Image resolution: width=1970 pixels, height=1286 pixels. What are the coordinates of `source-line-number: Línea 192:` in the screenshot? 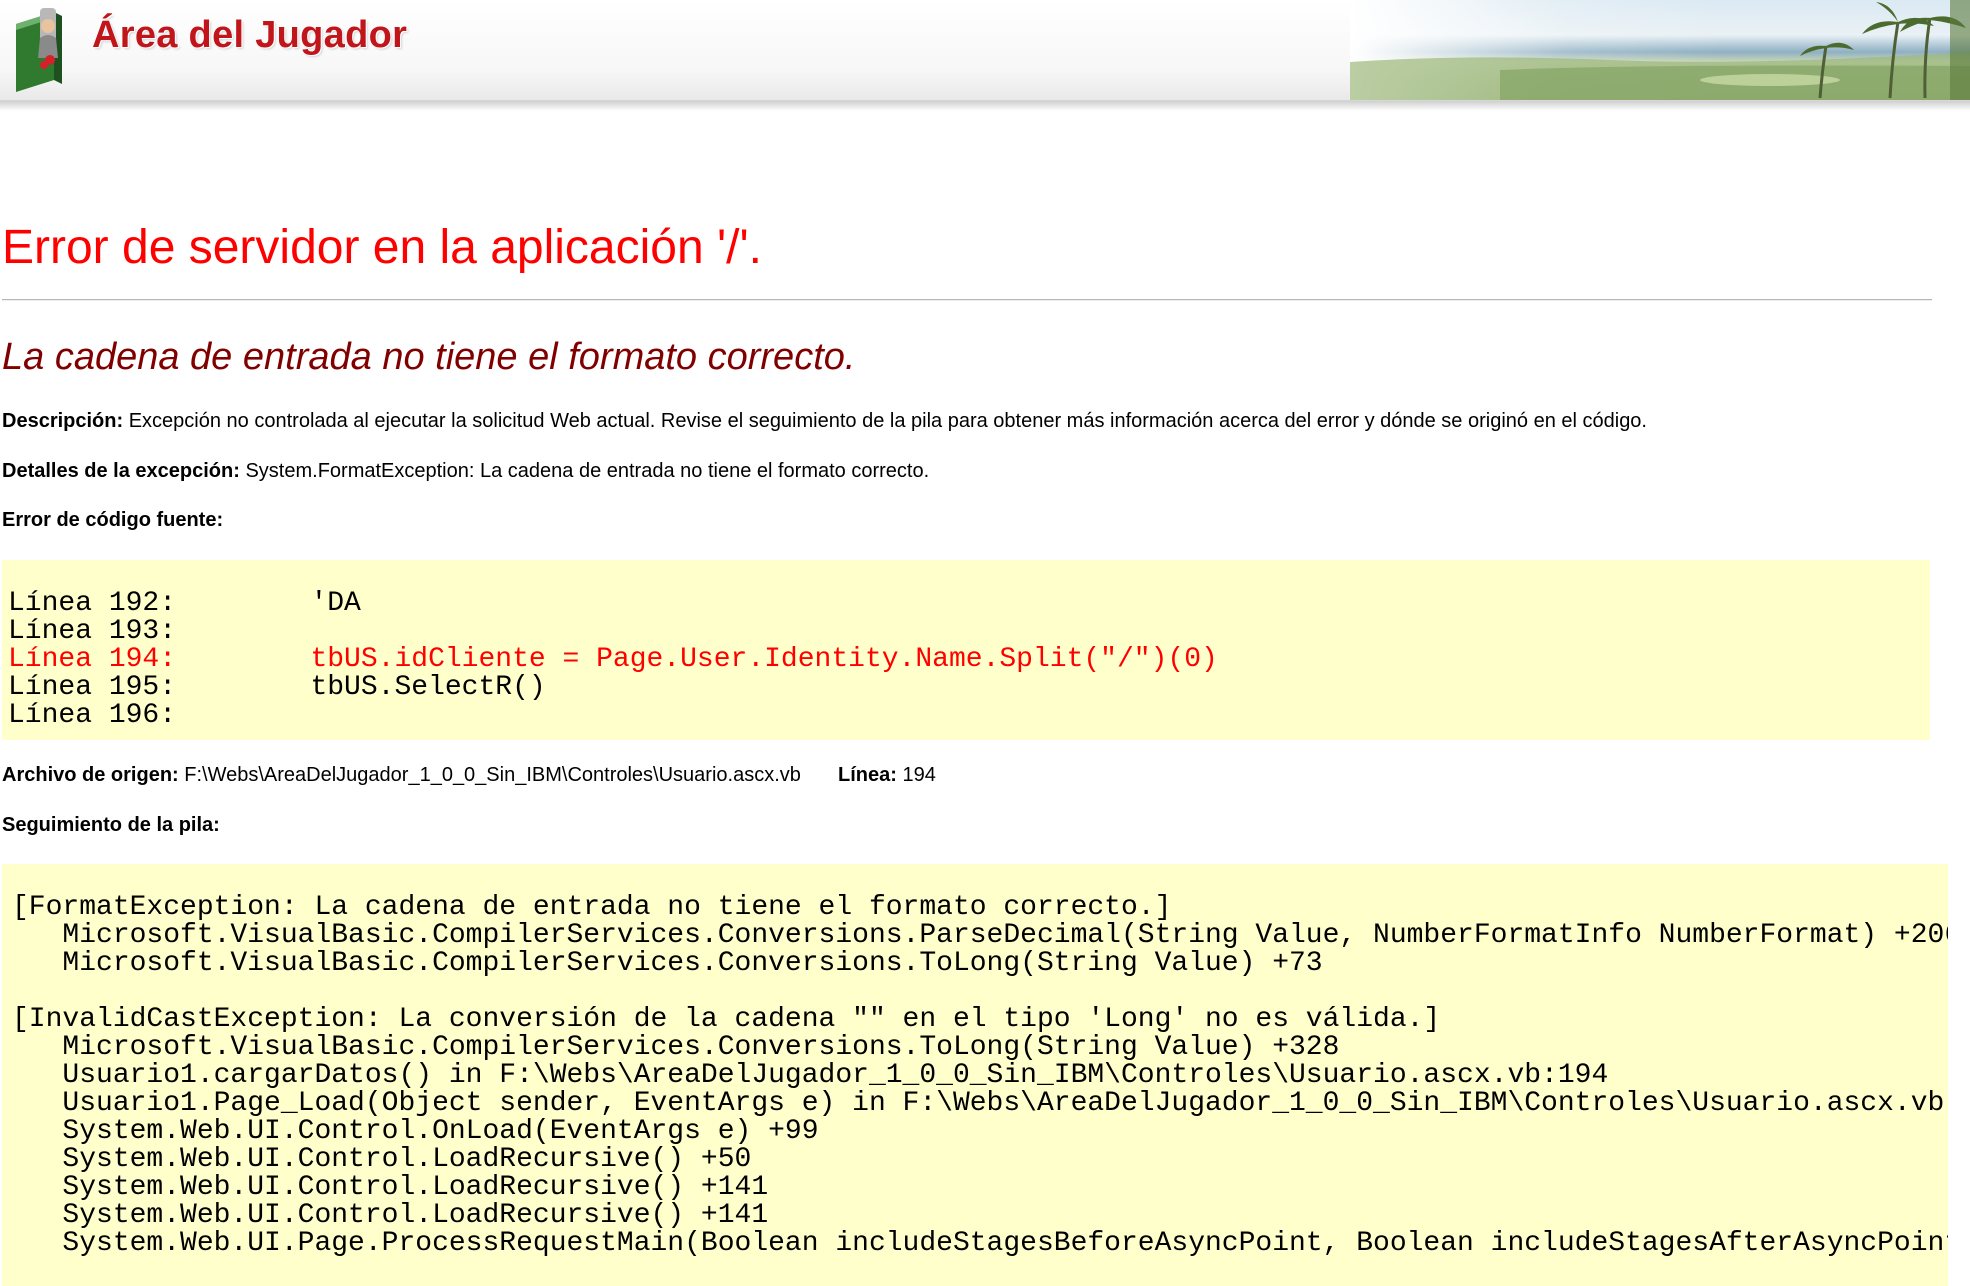 It's located at (92, 603).